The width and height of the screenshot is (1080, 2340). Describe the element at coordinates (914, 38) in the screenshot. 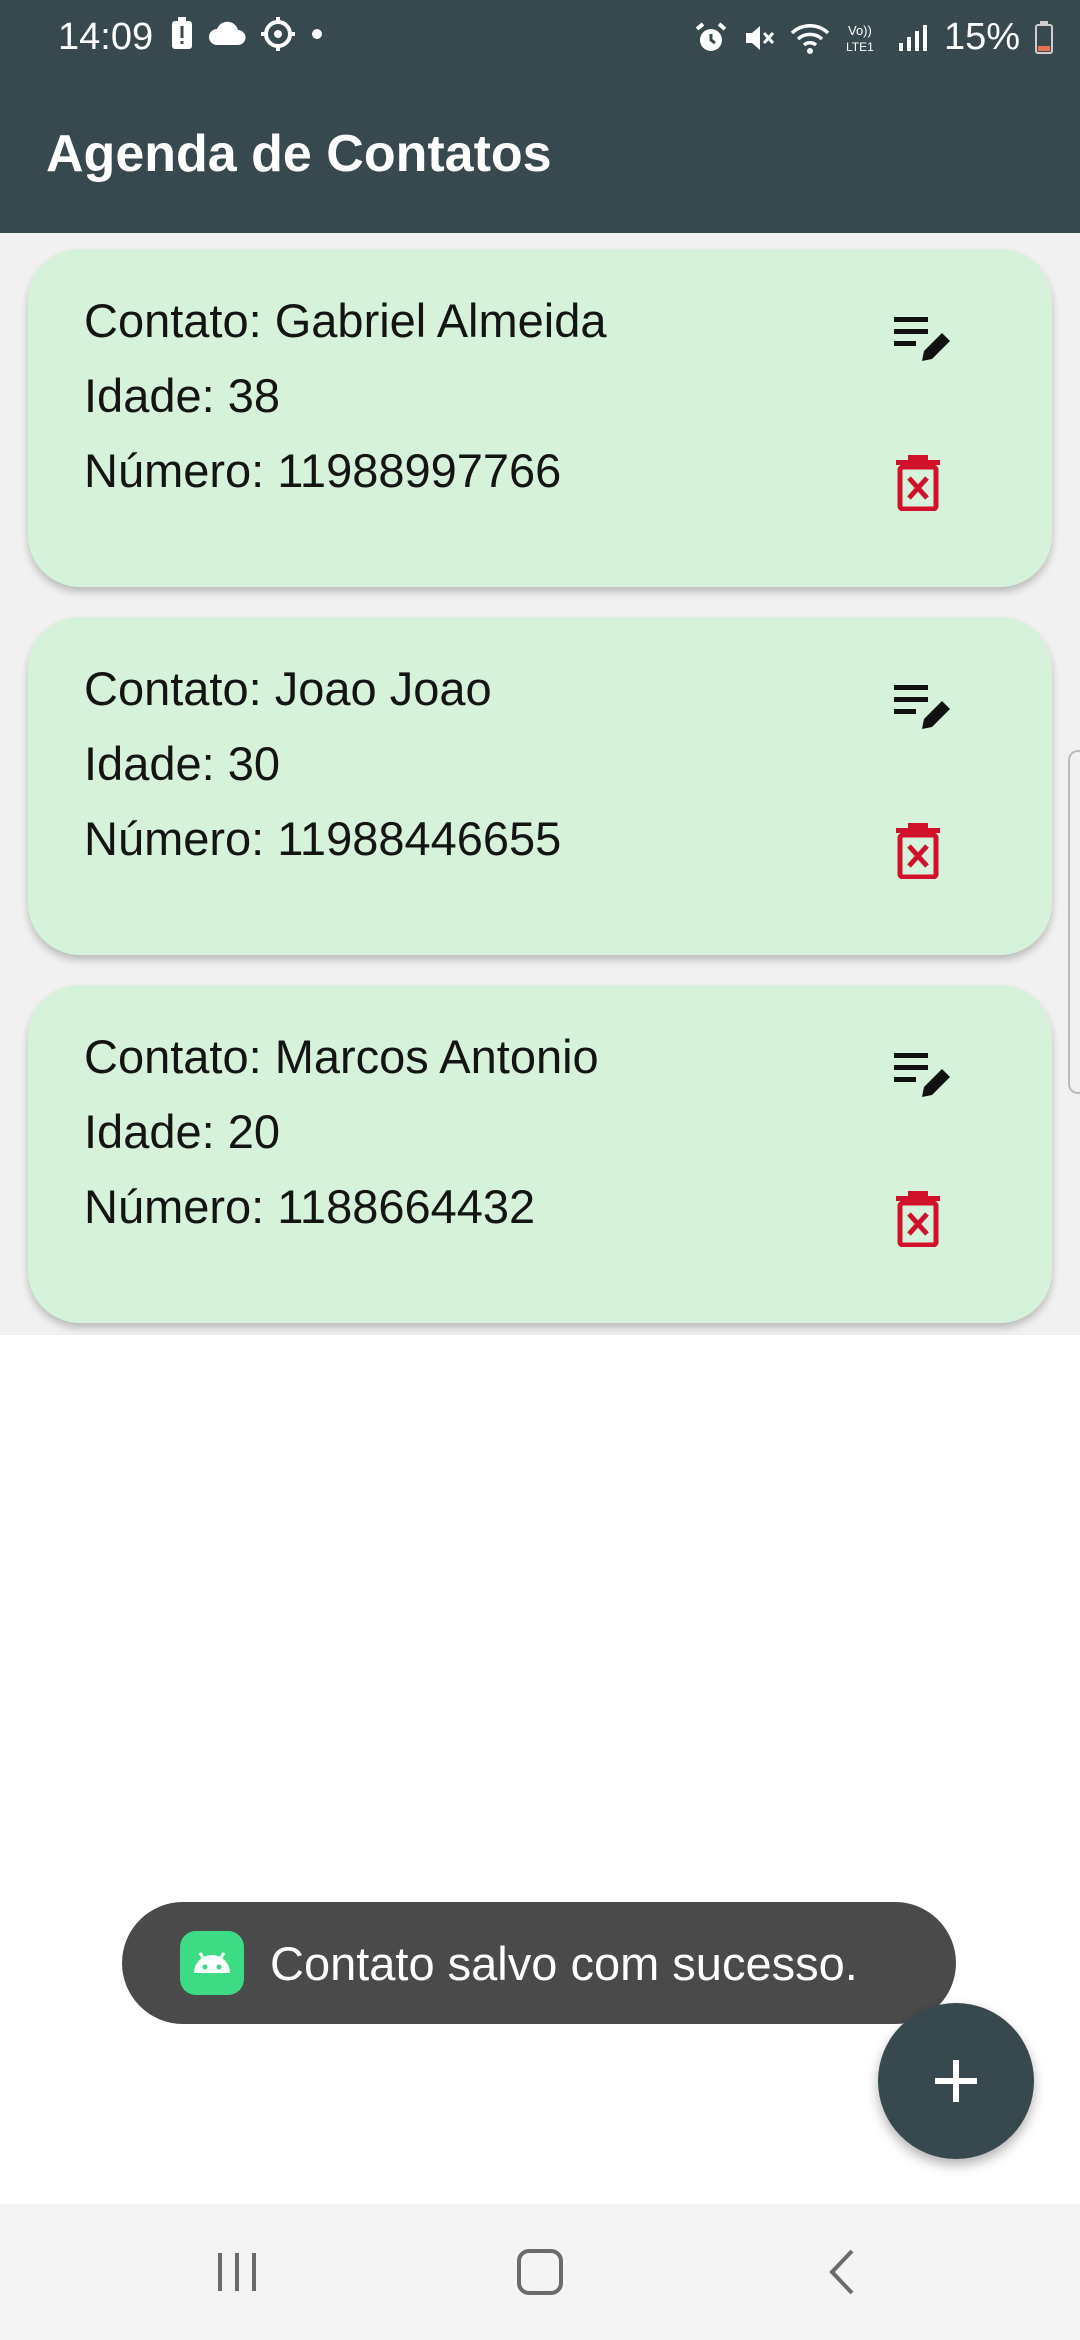

I see `signal-icon` at that location.